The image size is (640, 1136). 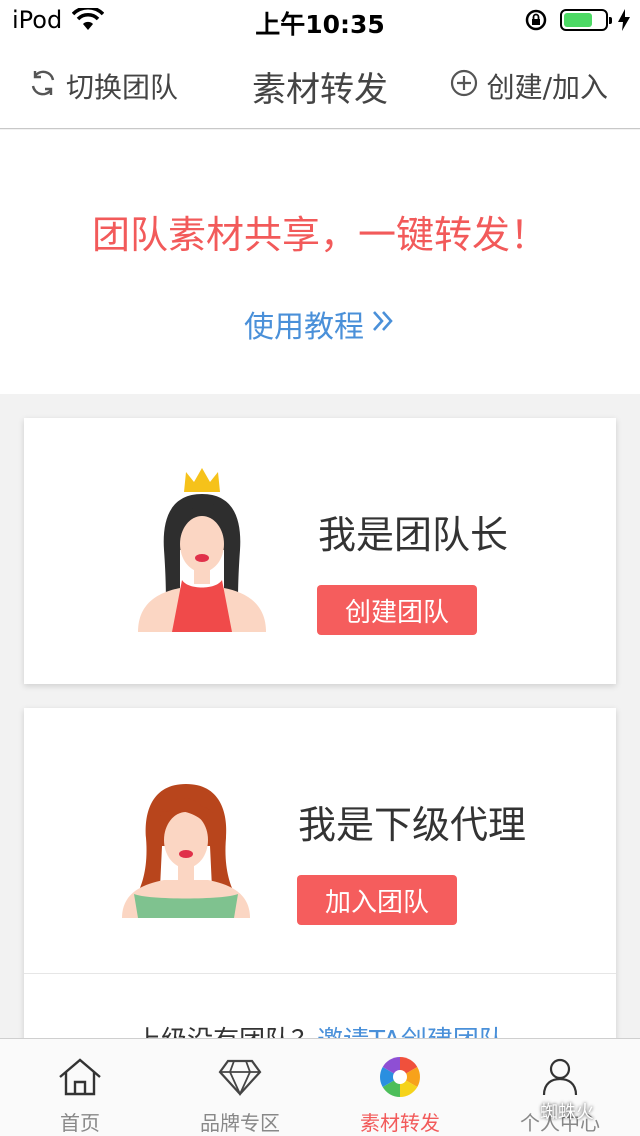 What do you see at coordinates (624, 22) in the screenshot?
I see `charging-icon` at bounding box center [624, 22].